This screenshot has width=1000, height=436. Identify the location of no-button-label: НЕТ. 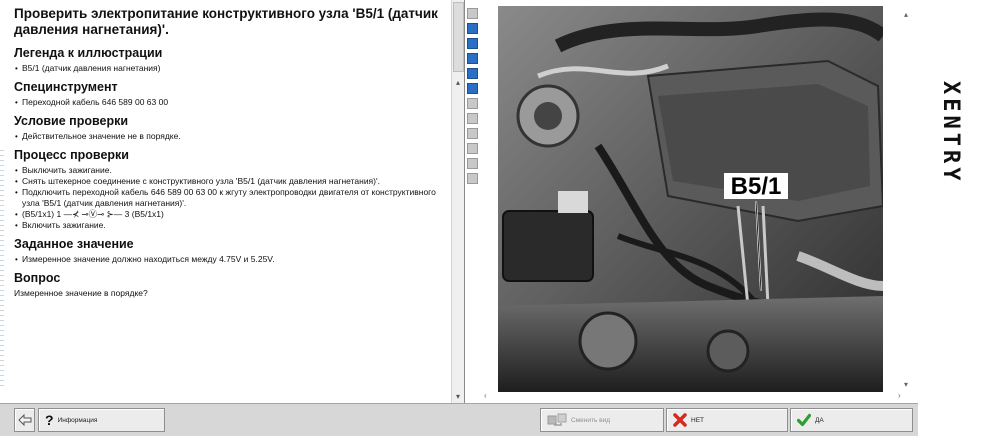
(697, 420).